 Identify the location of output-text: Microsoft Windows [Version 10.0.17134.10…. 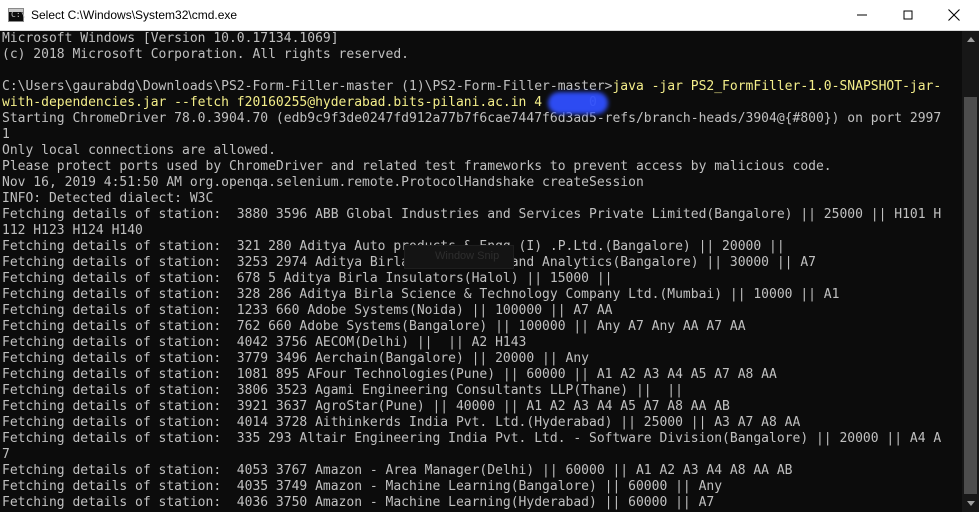
(170, 38).